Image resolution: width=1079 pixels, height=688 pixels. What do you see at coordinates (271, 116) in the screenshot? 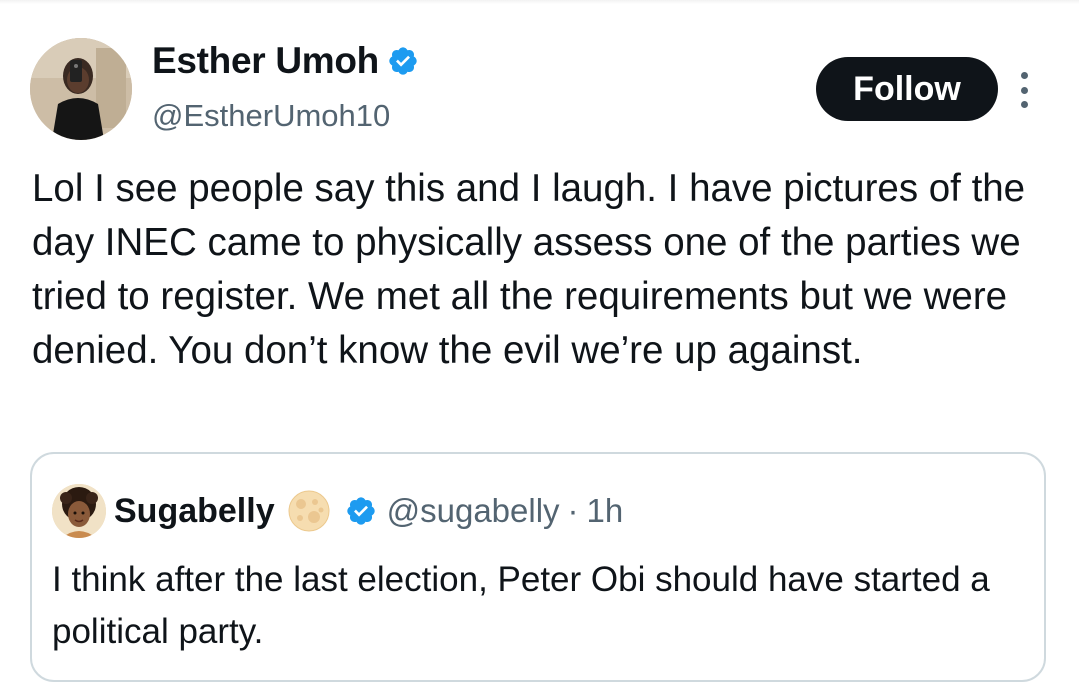
I see `author-handle: @EstherUmoh10` at bounding box center [271, 116].